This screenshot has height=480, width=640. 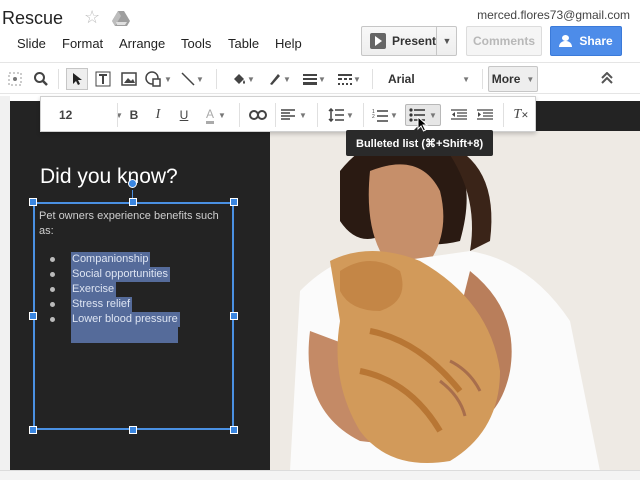 I want to click on rotate-handle, so click(x=132, y=183).